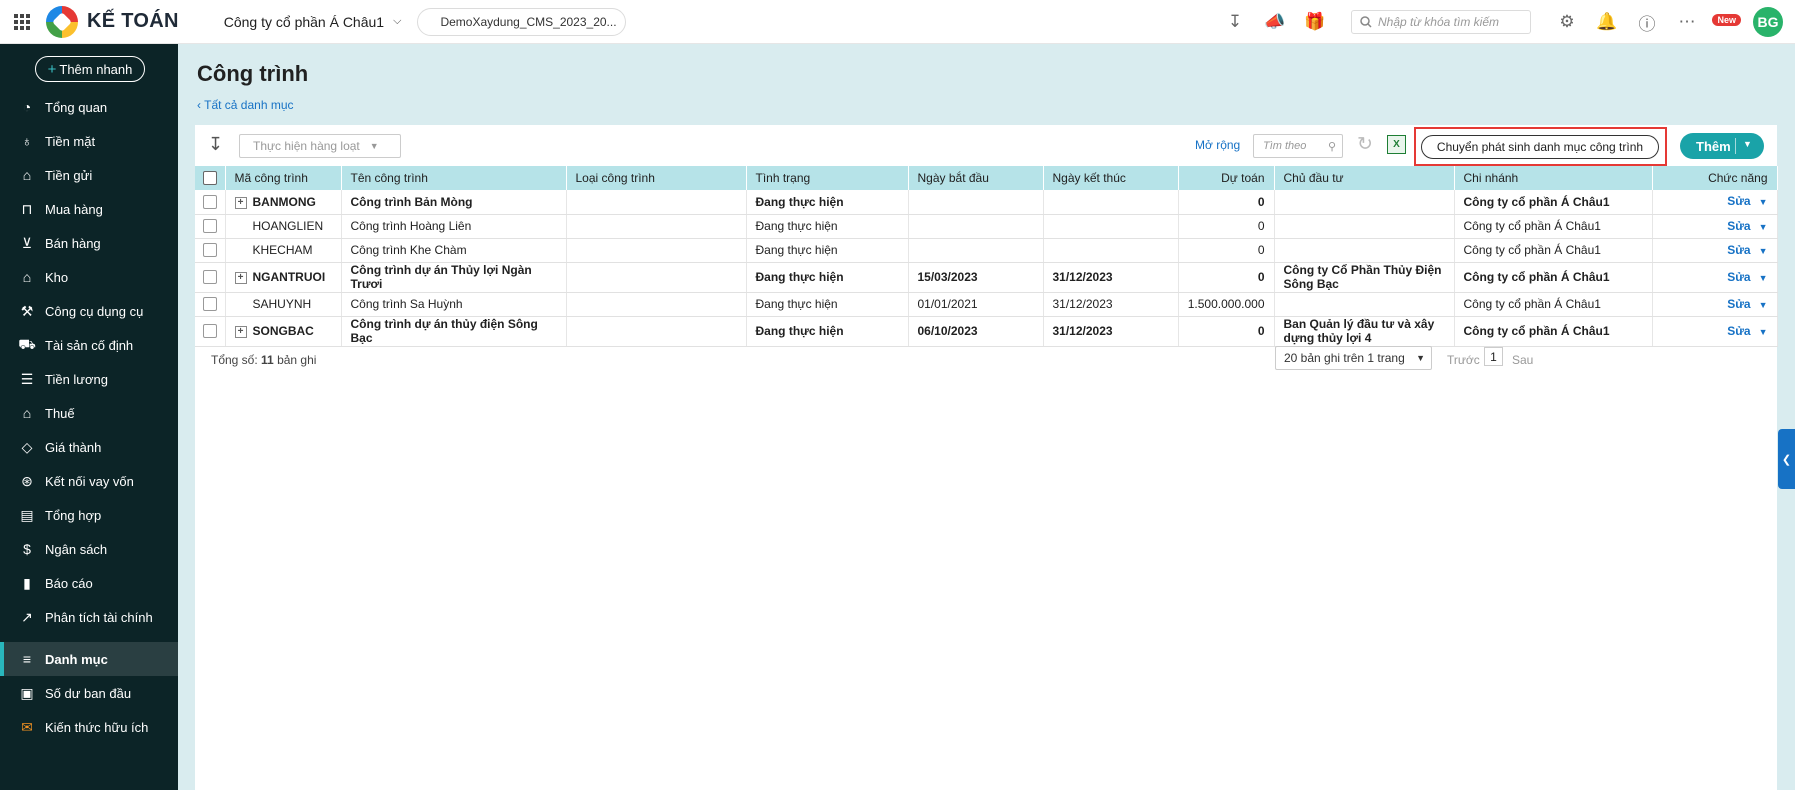 Image resolution: width=1795 pixels, height=790 pixels. Describe the element at coordinates (454, 178) in the screenshot. I see `column-header: Tên công trình` at that location.